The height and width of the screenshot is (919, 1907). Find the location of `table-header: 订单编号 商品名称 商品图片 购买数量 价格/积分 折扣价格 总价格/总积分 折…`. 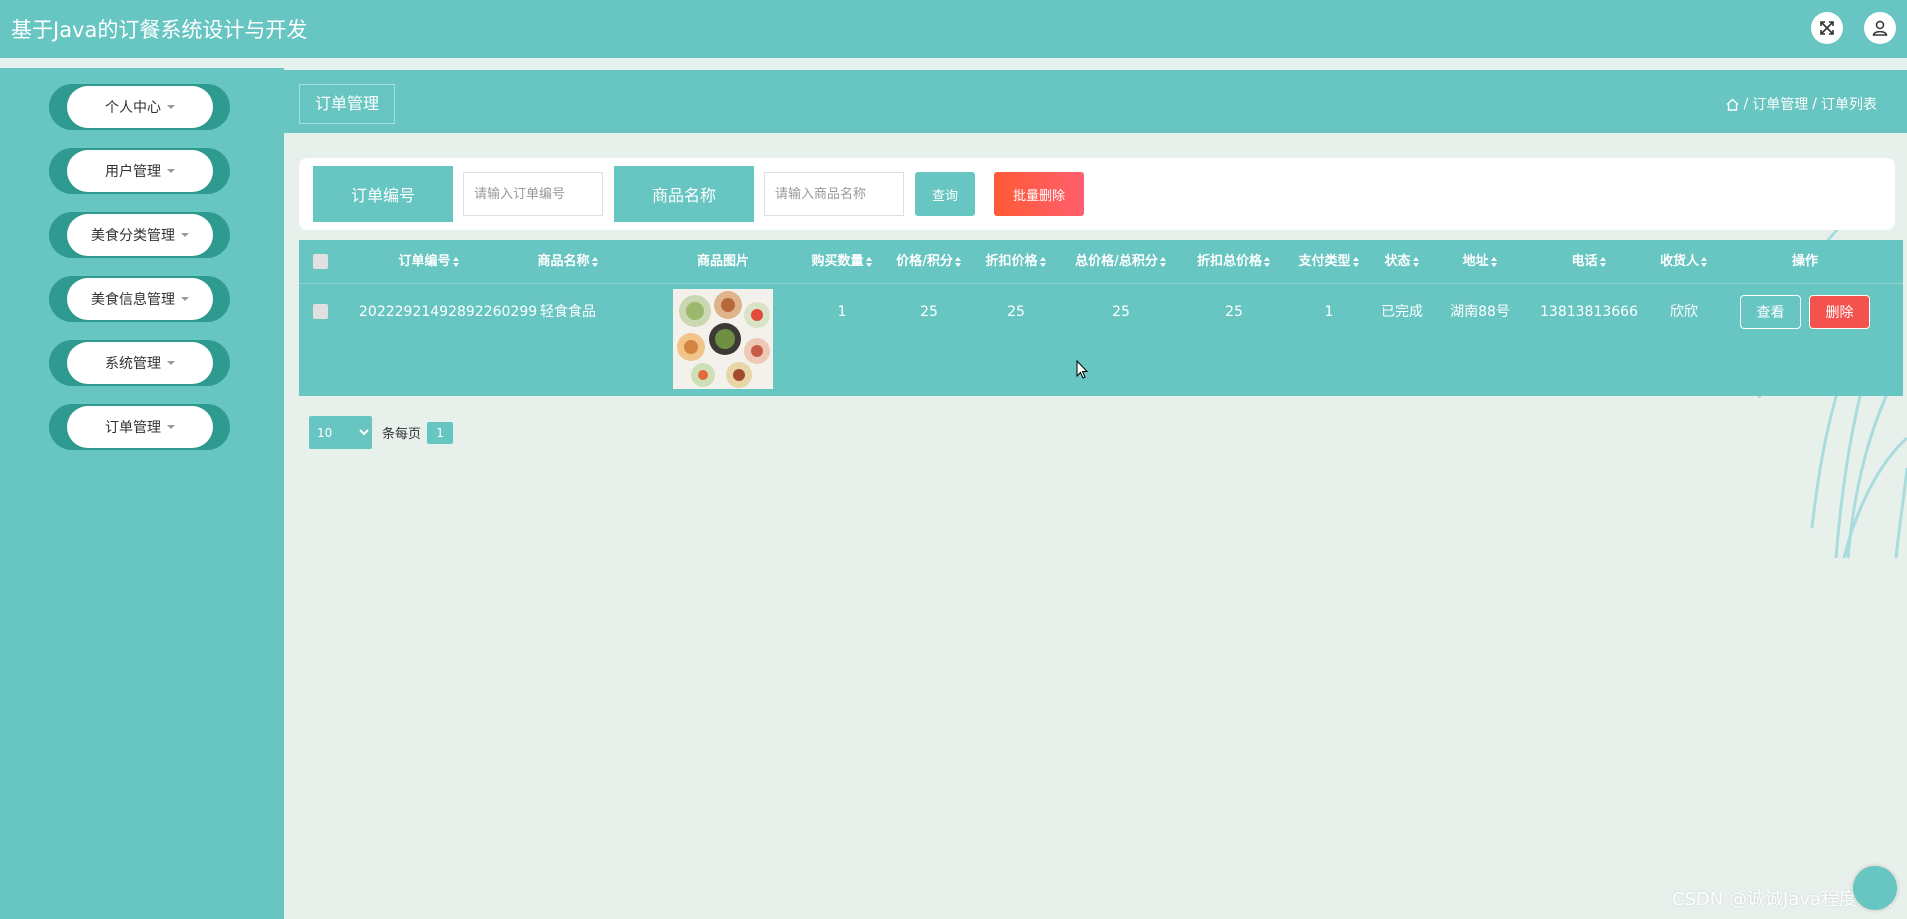

table-header: 订单编号 商品名称 商品图片 购买数量 价格/积分 折扣价格 总价格/总积分 折… is located at coordinates (1101, 262).